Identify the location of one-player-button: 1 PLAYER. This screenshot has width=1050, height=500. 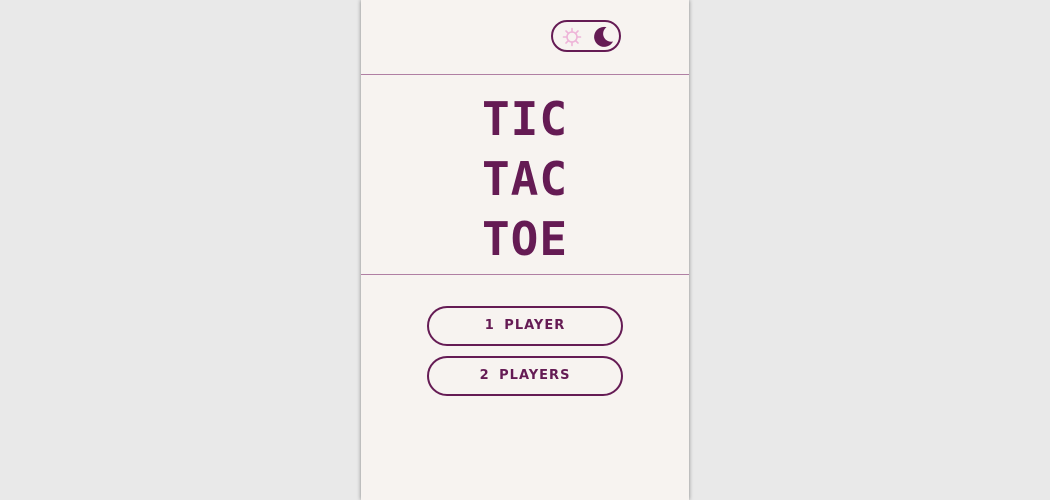
(525, 326).